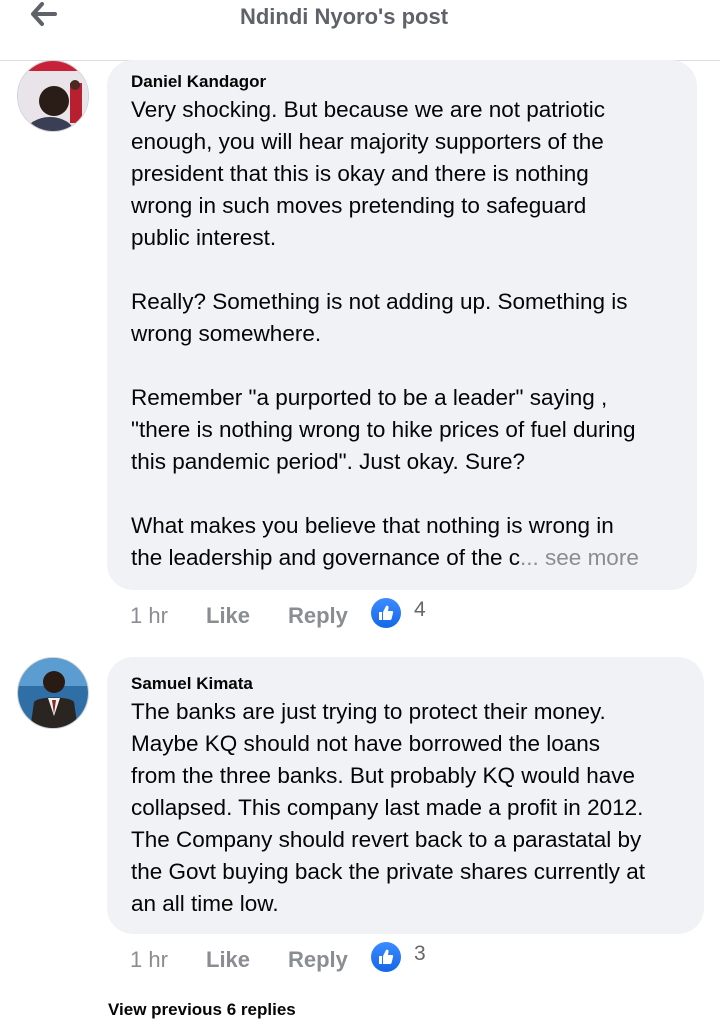 This screenshot has width=720, height=1035. Describe the element at coordinates (420, 609) in the screenshot. I see `reaction-count: 4` at that location.